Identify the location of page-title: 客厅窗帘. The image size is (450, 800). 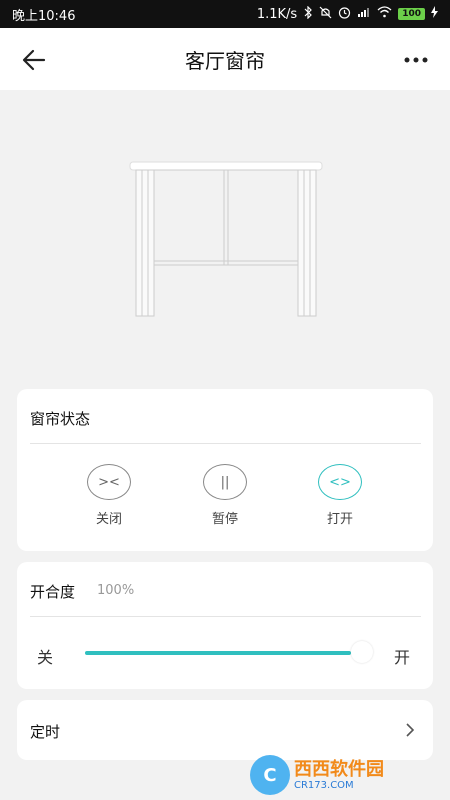
(225, 60).